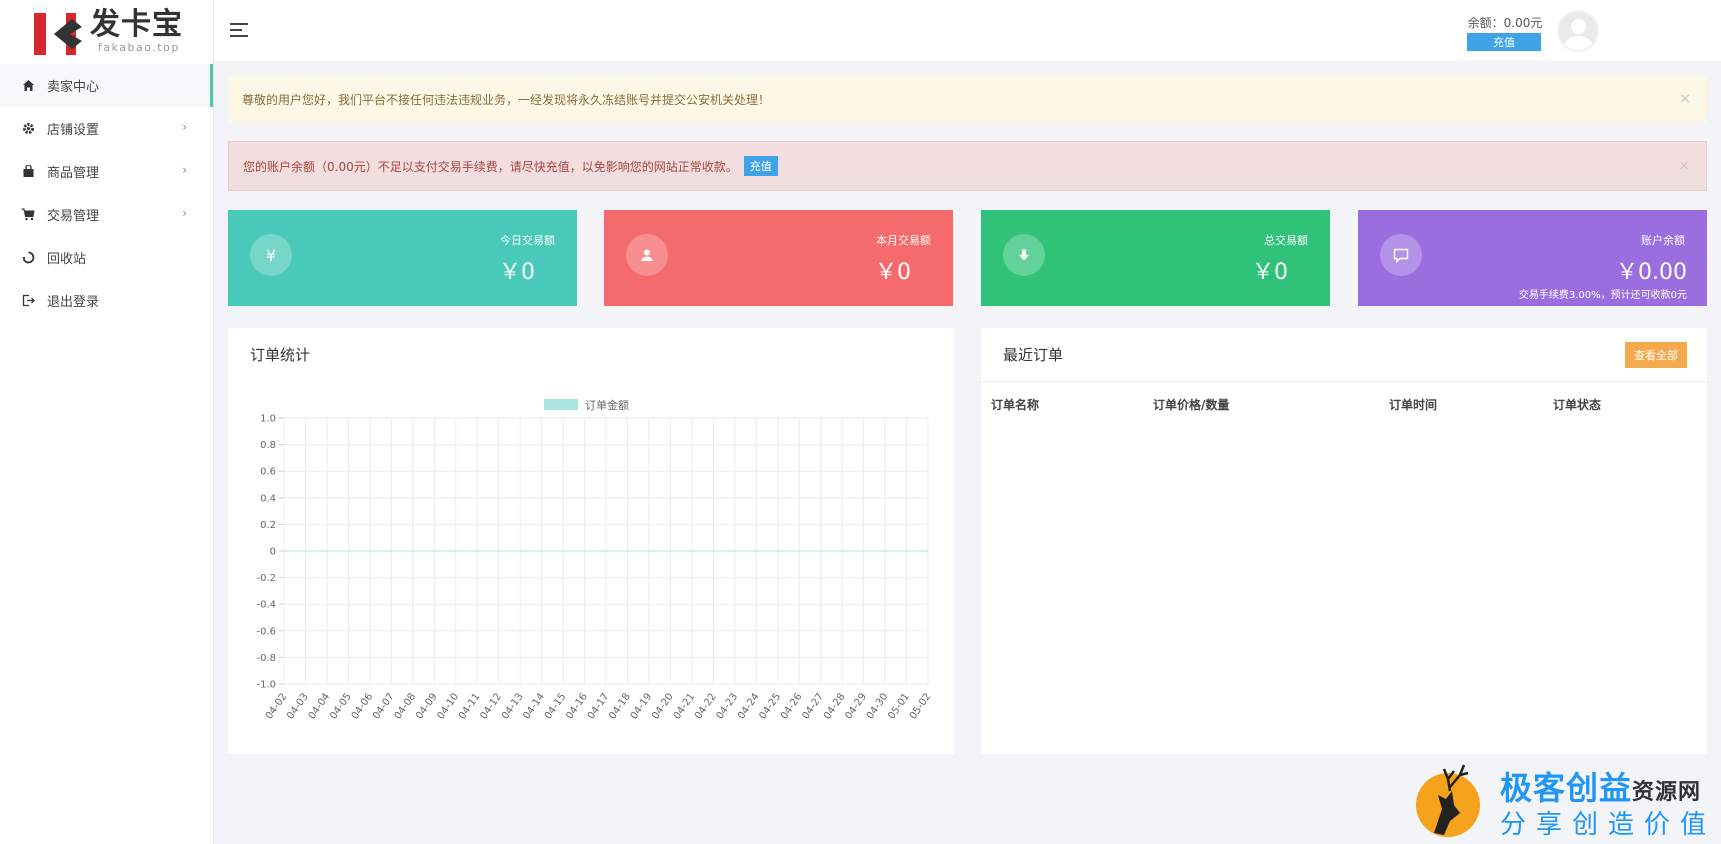 The height and width of the screenshot is (844, 1721). I want to click on watermark-subtitle: 分享创造价值, so click(1608, 825).